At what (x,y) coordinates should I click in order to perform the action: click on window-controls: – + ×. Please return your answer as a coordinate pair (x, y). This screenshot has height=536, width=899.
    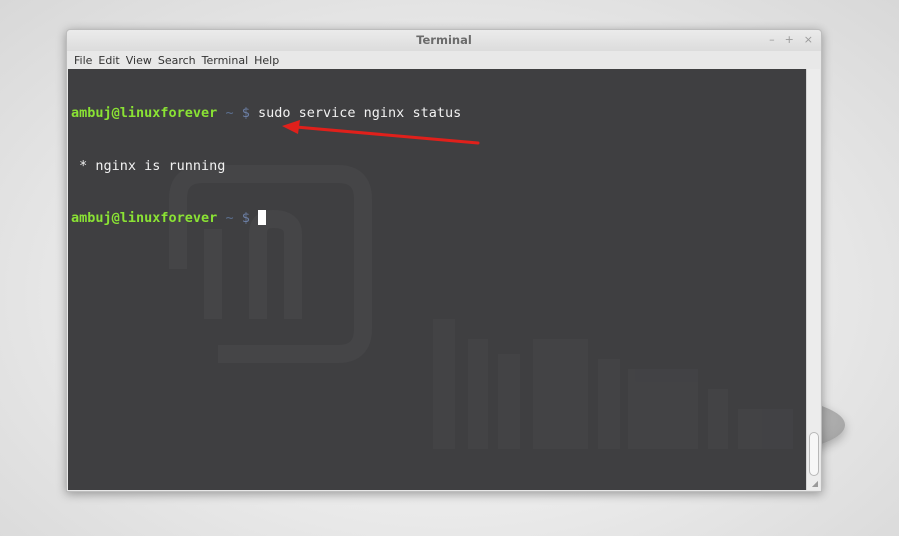
    Looking at the image, I should click on (791, 39).